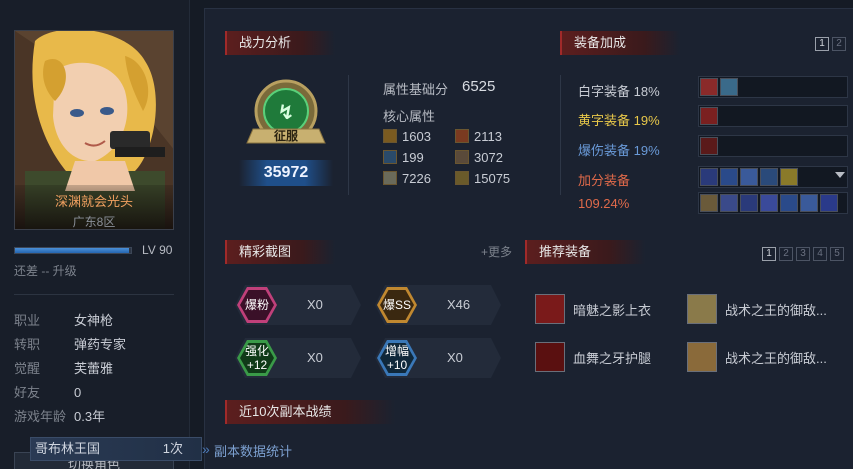  What do you see at coordinates (462, 178) in the screenshot?
I see `element-icon` at bounding box center [462, 178].